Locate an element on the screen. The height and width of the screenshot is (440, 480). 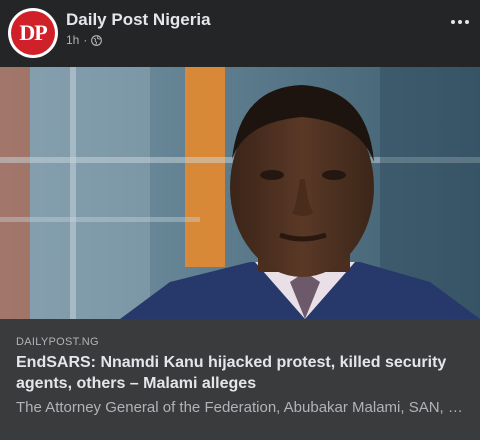
more-options-button is located at coordinates (460, 22).